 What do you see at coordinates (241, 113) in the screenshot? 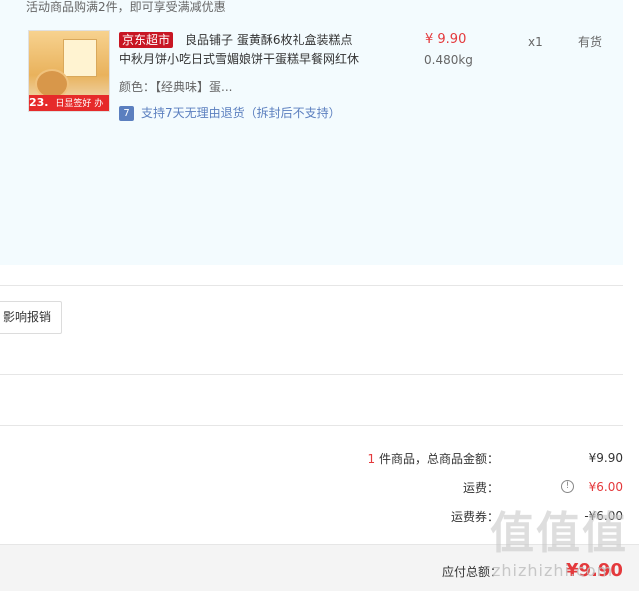
I see `return-policy-text: 支持7天无理由退货（拆封后不支持）` at bounding box center [241, 113].